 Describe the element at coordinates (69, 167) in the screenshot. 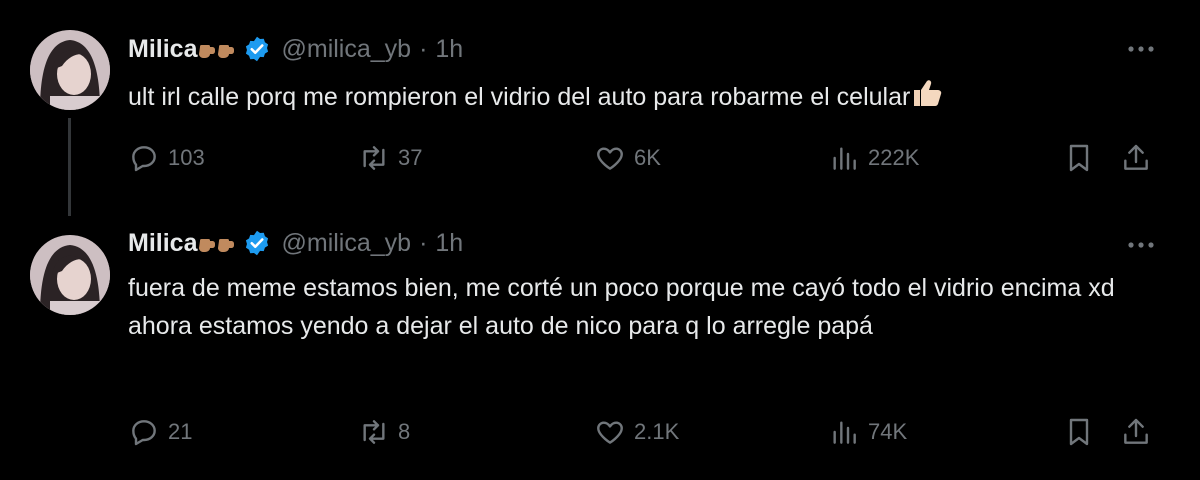

I see `thread-connector-line` at that location.